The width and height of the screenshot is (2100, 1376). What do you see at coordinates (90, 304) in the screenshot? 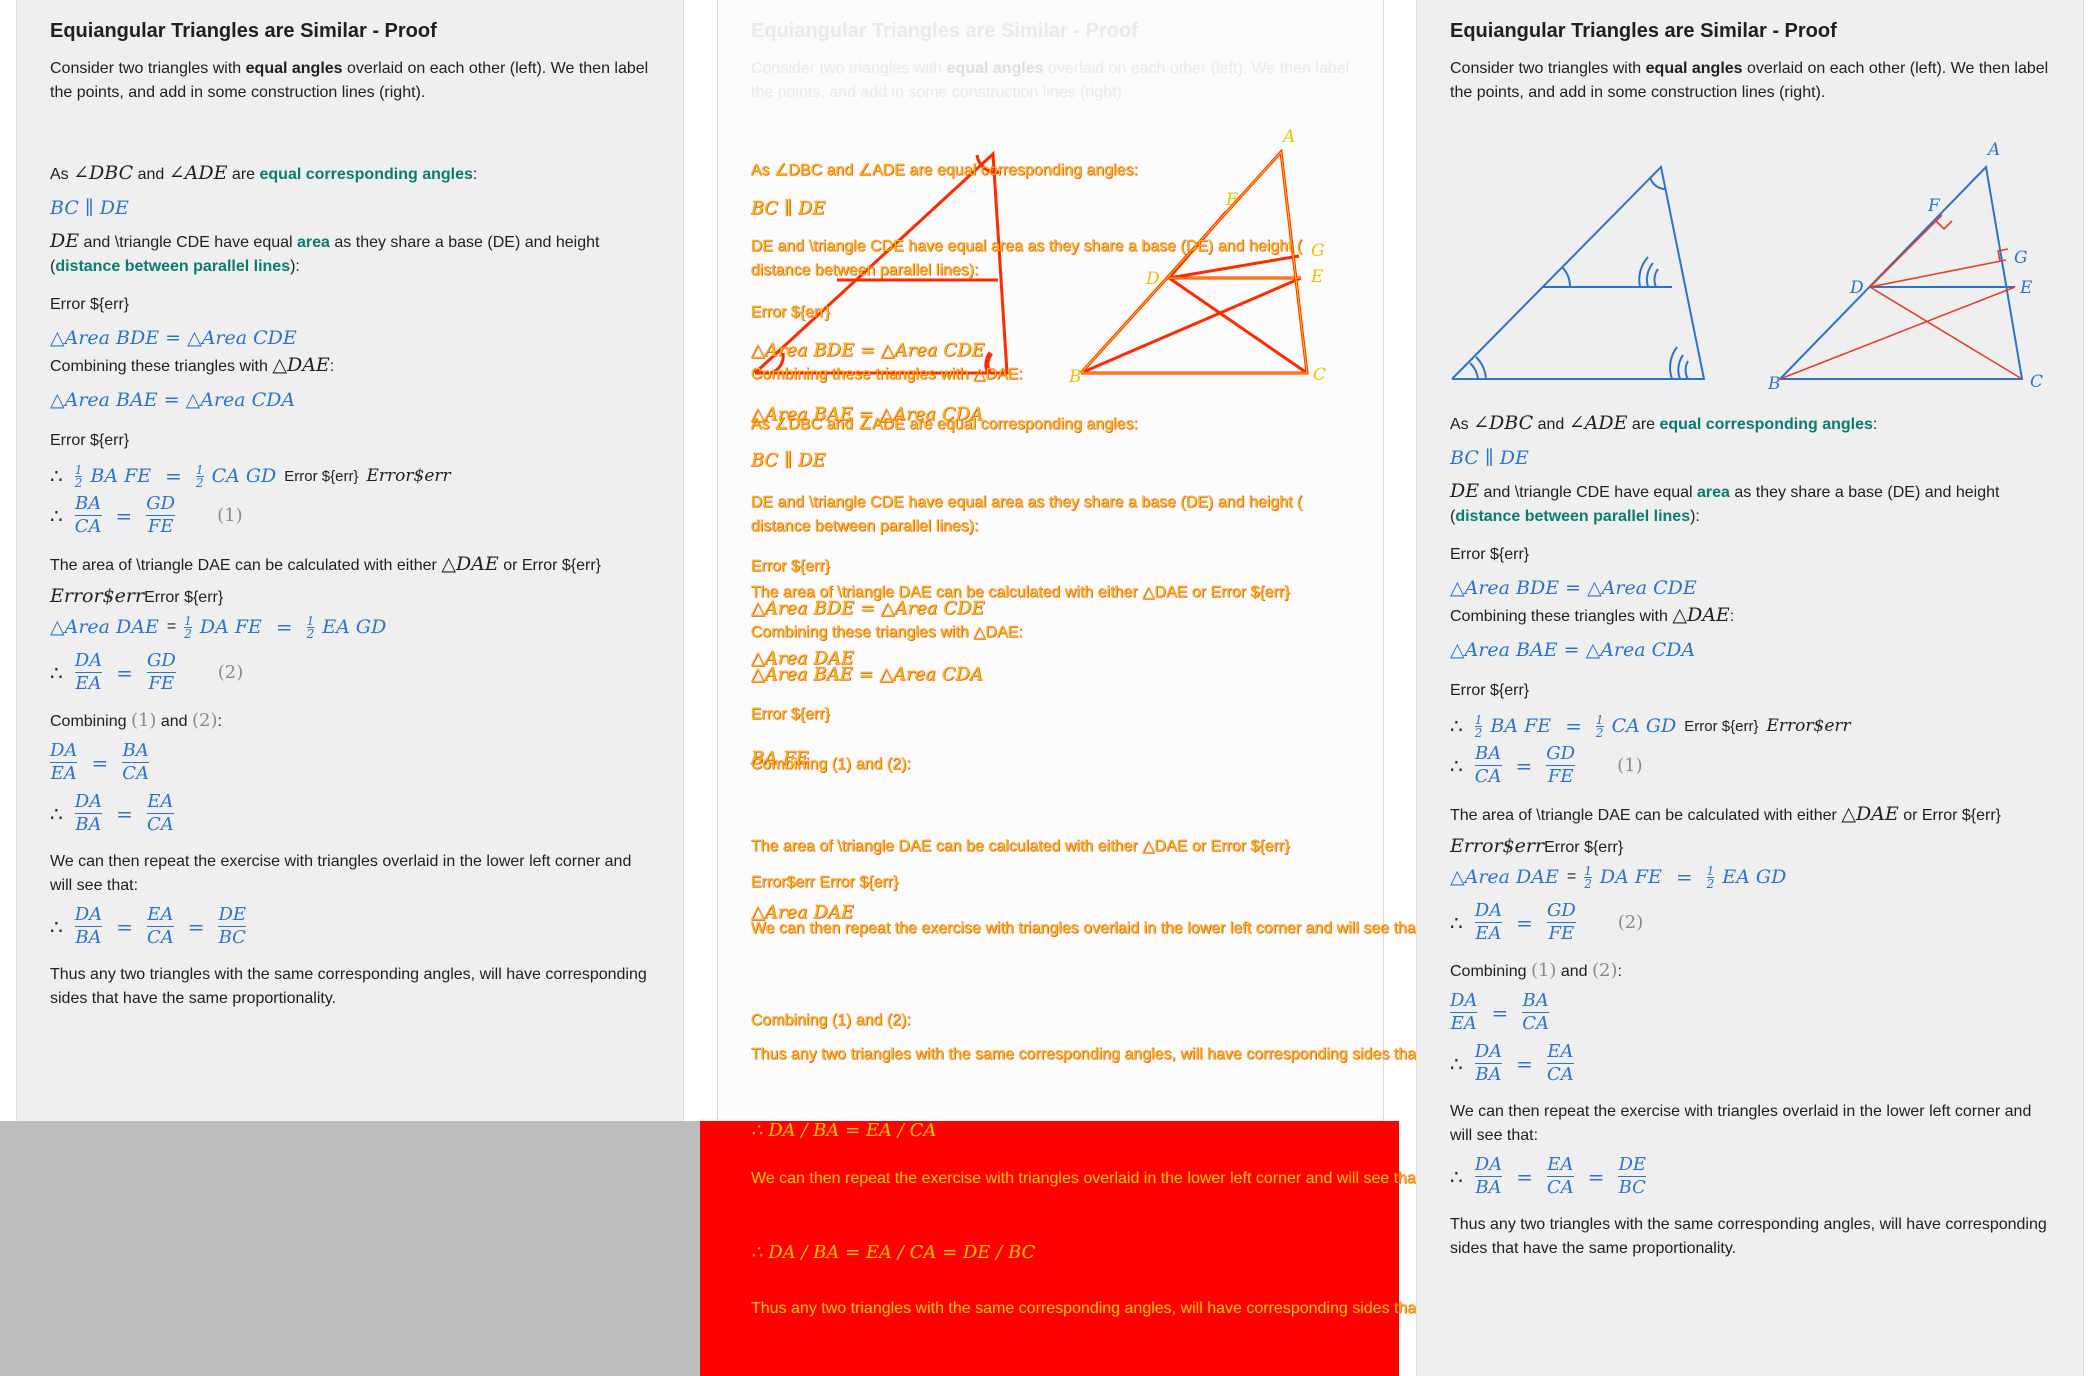
I see `error-text: Error ${err}` at bounding box center [90, 304].